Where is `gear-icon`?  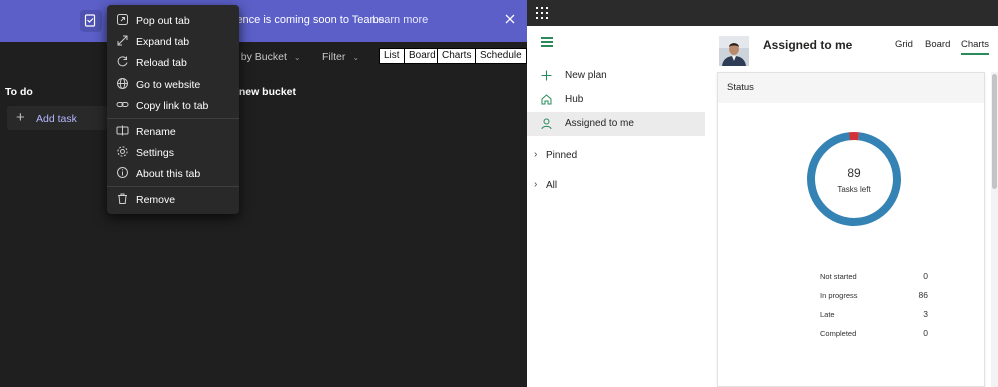 gear-icon is located at coordinates (122, 151).